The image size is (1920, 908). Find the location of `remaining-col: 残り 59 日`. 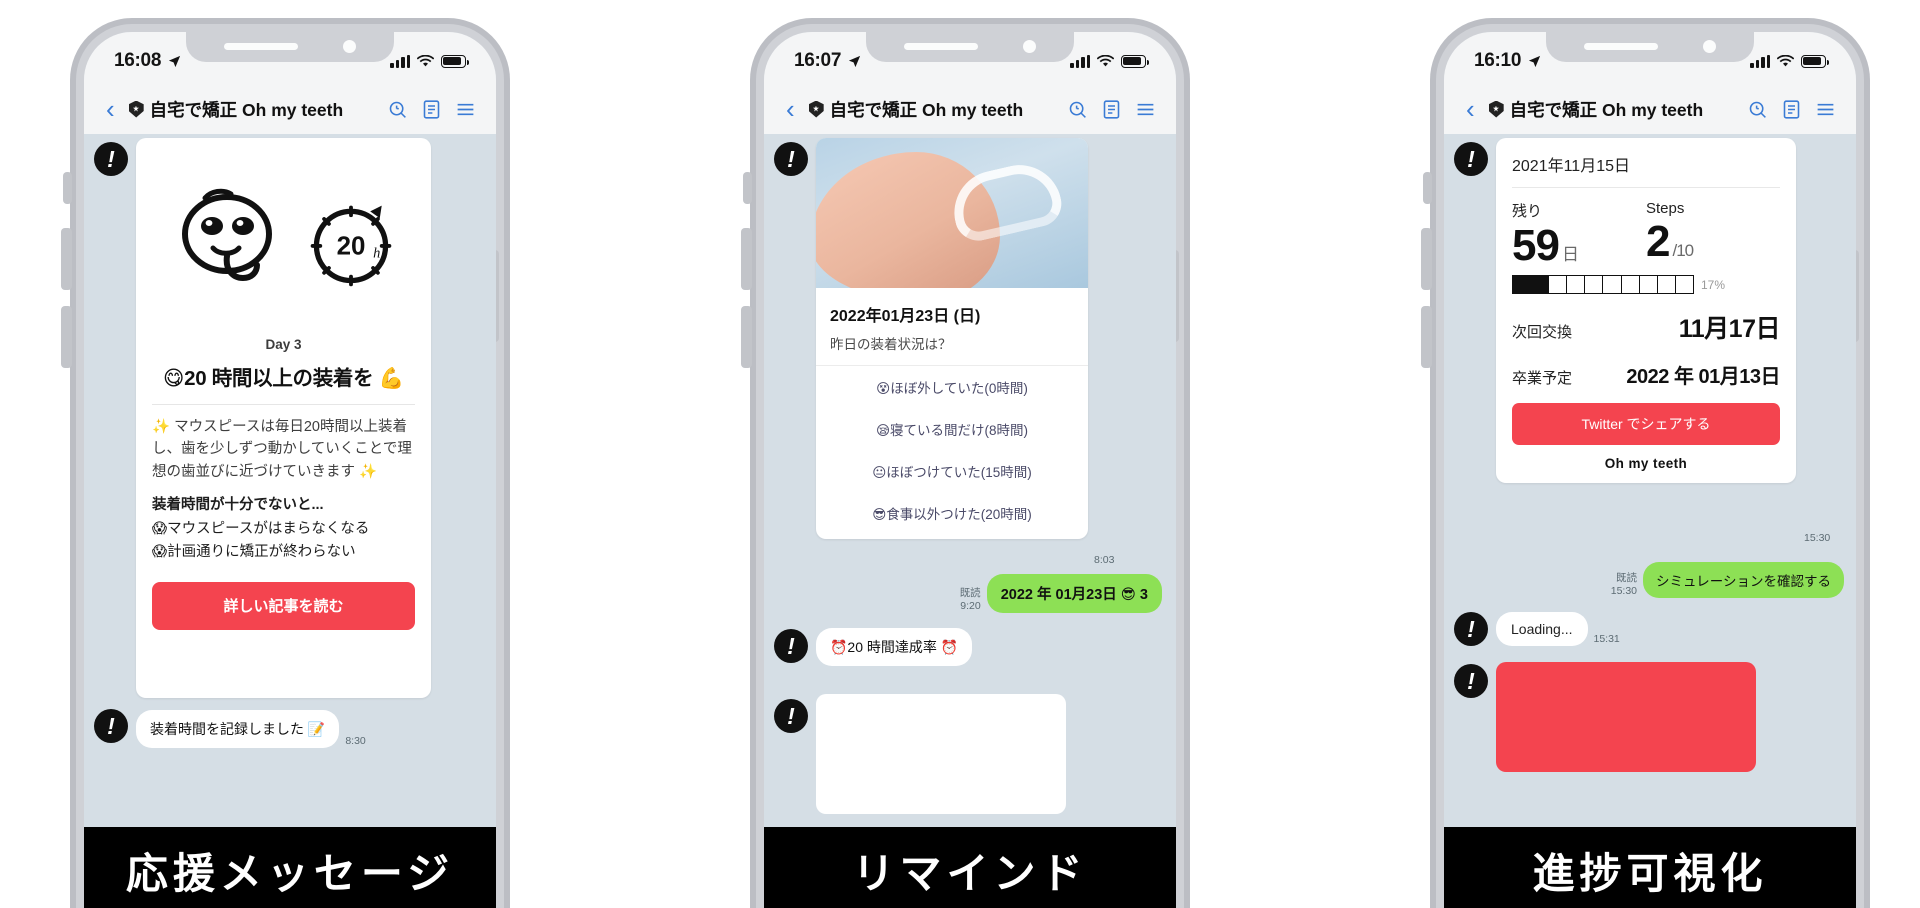

remaining-col: 残り 59 日 is located at coordinates (1579, 234).